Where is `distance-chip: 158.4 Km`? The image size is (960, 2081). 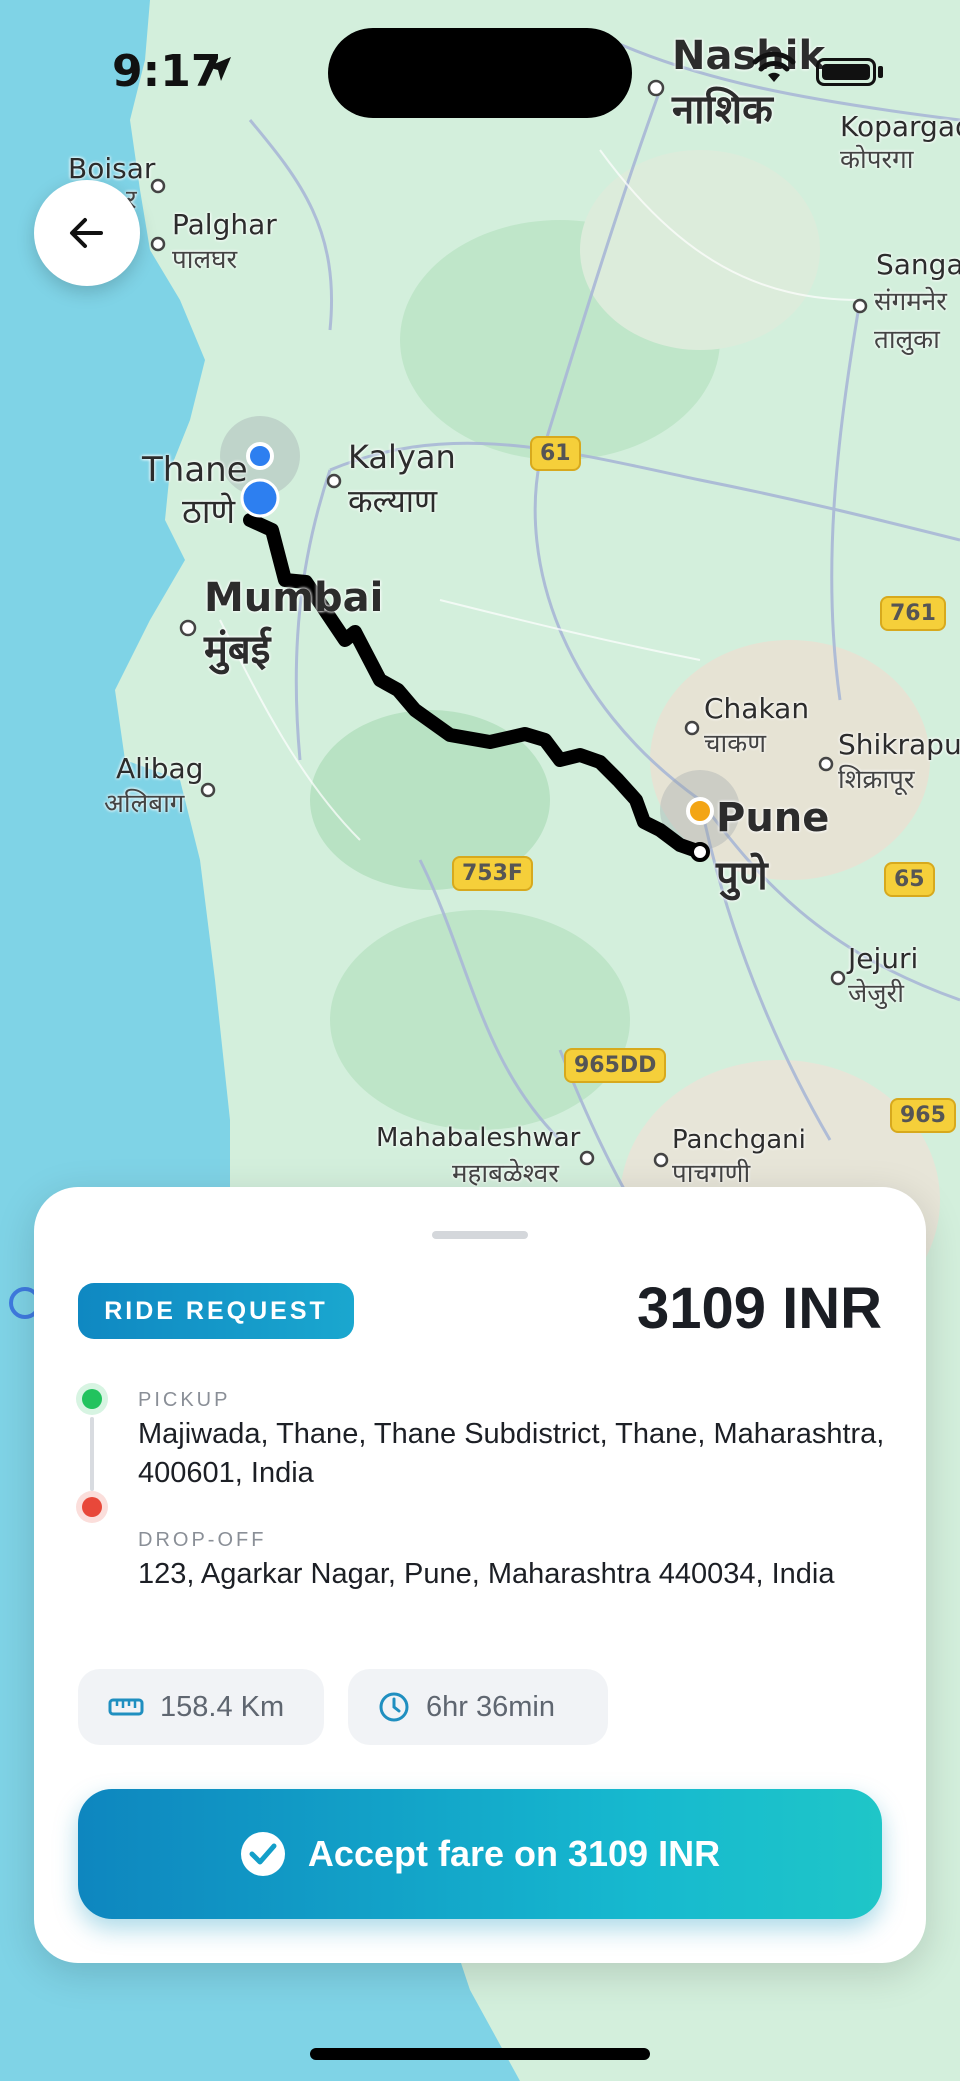 distance-chip: 158.4 Km is located at coordinates (201, 1707).